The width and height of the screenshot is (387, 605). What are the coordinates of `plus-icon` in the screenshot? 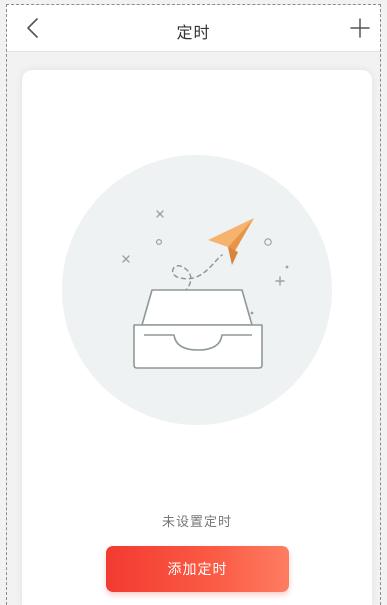 It's located at (360, 28).